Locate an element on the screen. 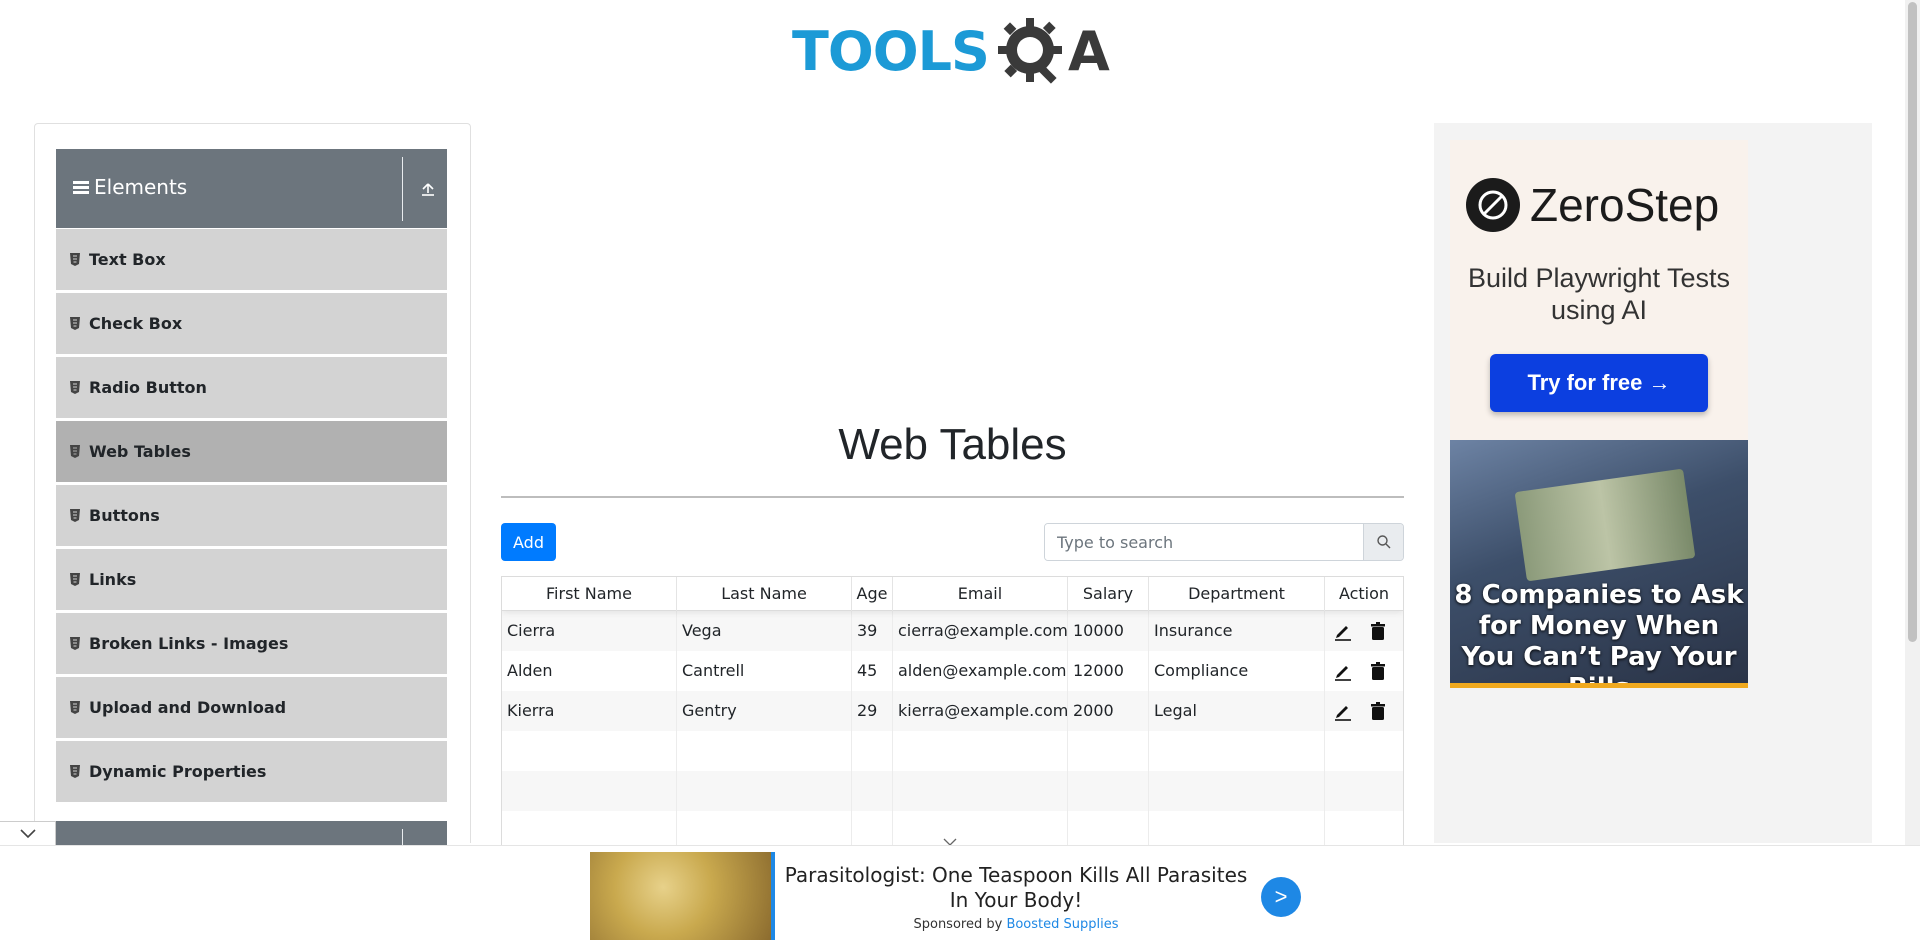 Image resolution: width=1920 pixels, height=941 pixels. sidebar-item-label: Buttons is located at coordinates (124, 515).